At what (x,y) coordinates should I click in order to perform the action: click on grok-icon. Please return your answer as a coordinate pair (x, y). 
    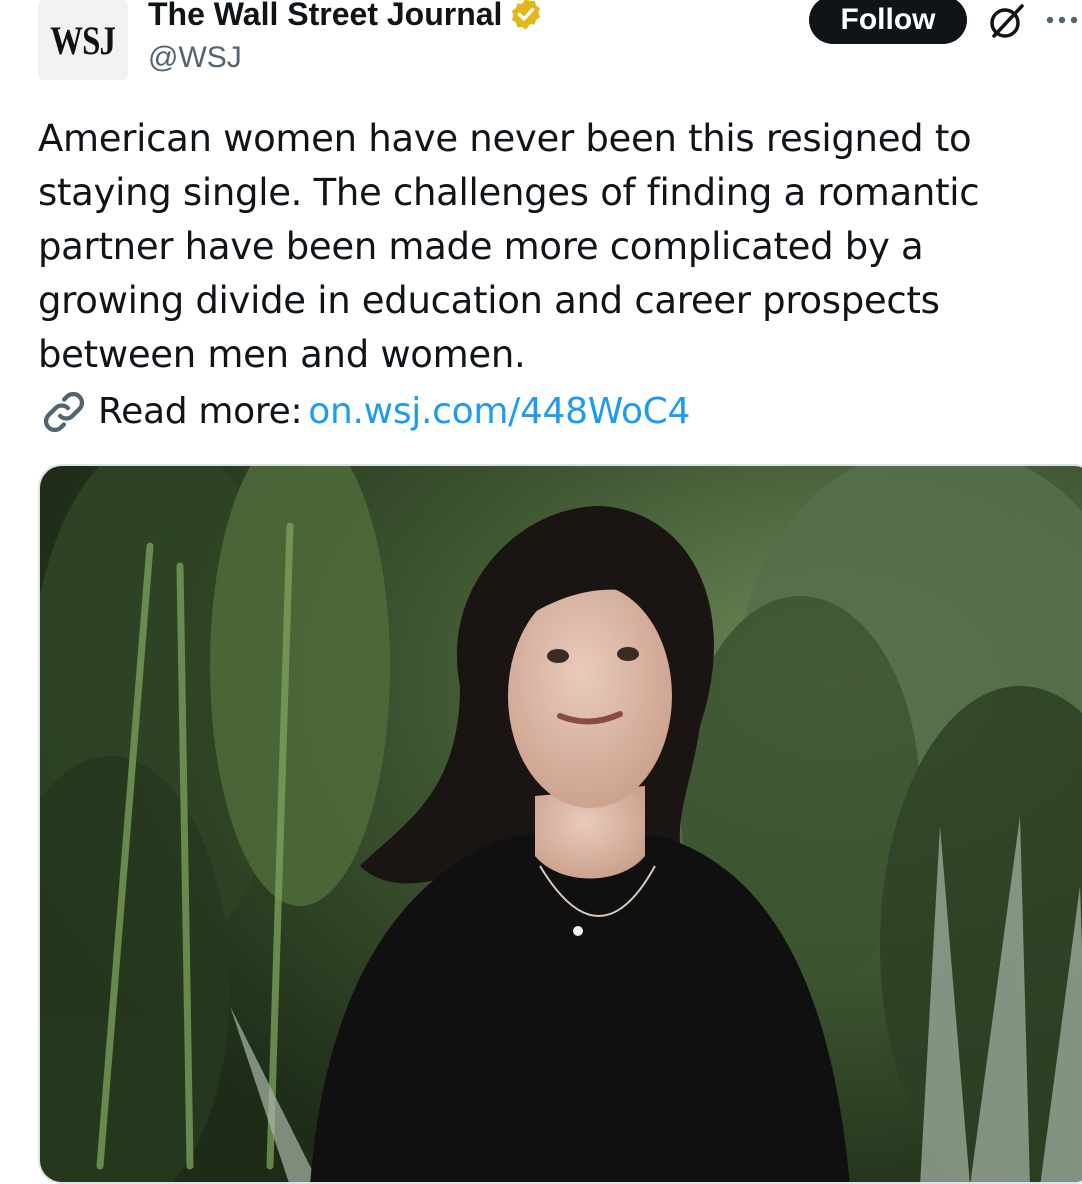
    Looking at the image, I should click on (1006, 22).